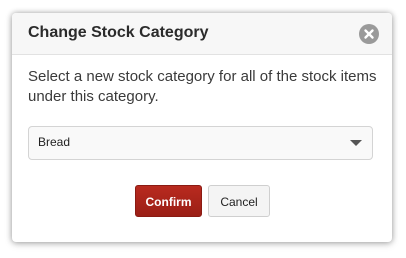 The width and height of the screenshot is (406, 258). I want to click on confirm-button: Confirm, so click(168, 201).